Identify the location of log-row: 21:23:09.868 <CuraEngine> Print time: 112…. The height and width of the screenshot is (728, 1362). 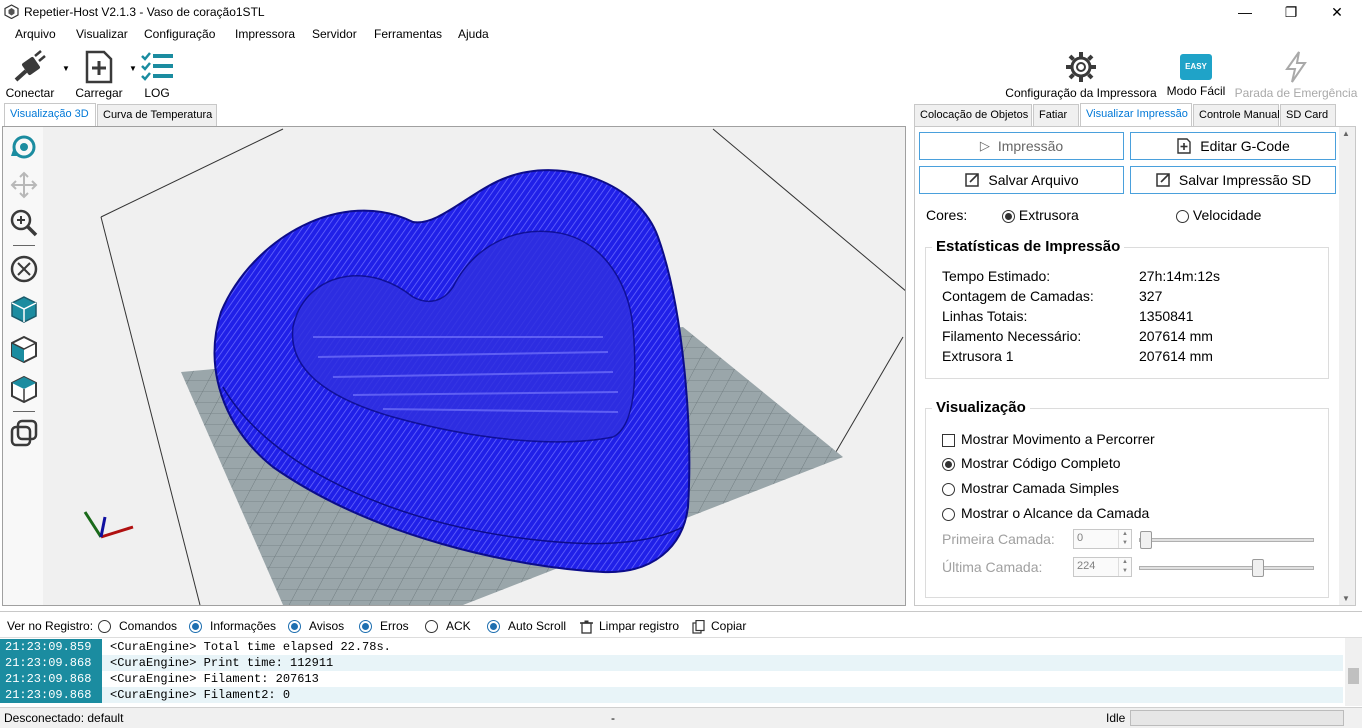
(671, 663).